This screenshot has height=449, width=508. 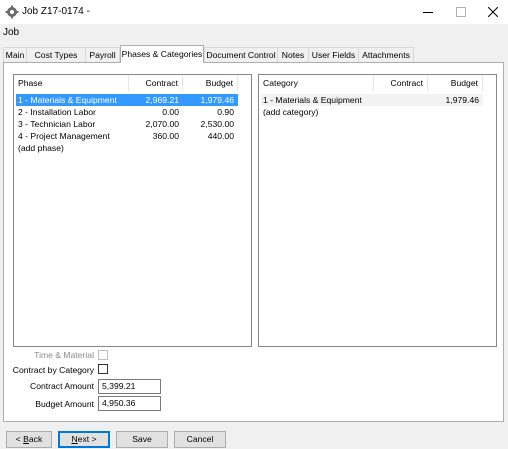 I want to click on back-button: < Back, so click(x=29, y=439).